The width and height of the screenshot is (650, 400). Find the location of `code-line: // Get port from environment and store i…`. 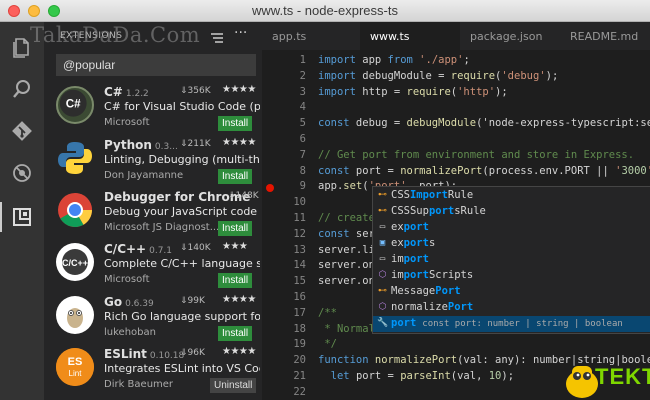

code-line: // Get port from environment and store i… is located at coordinates (476, 155).